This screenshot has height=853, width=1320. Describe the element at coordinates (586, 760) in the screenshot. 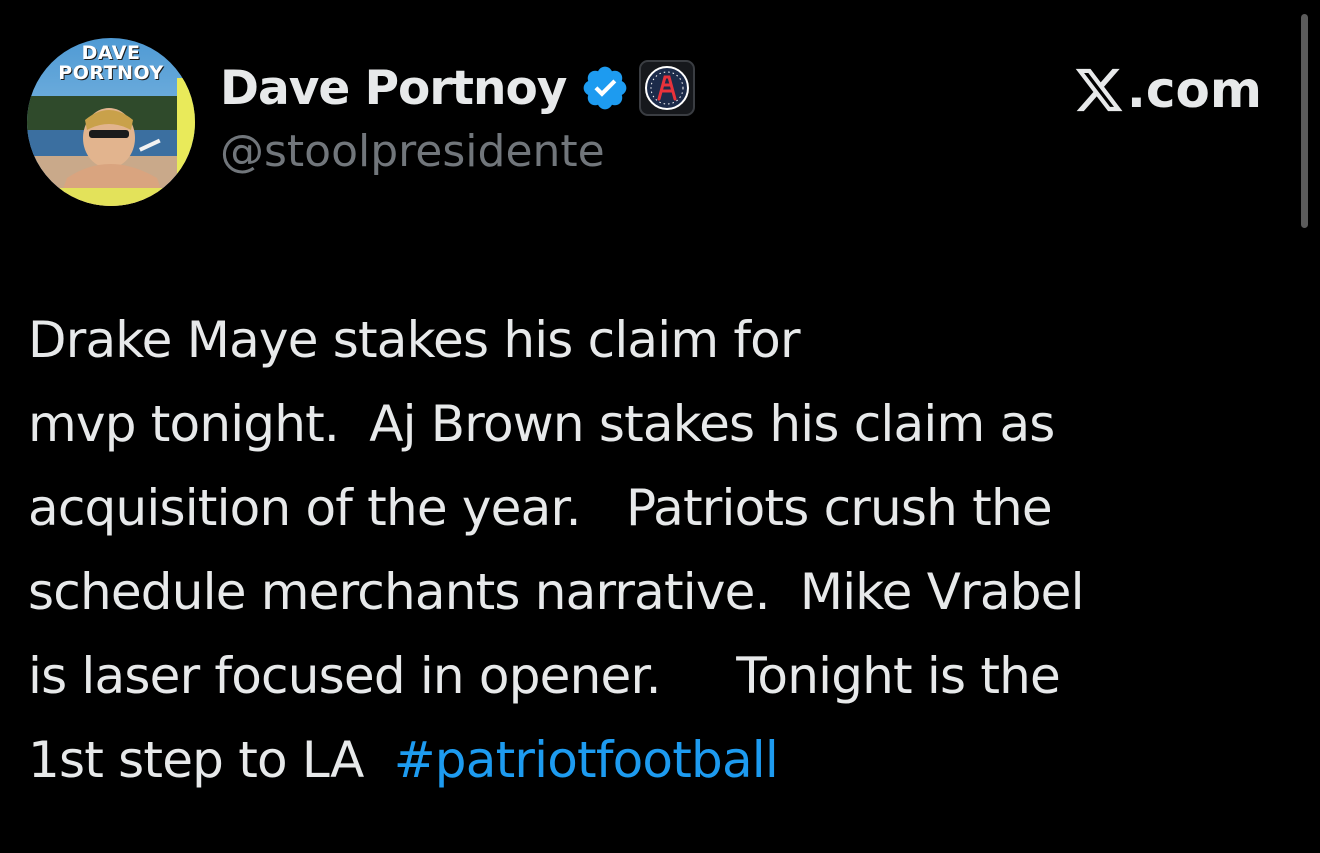

I see `hashtag-link: #patriotfootball` at that location.